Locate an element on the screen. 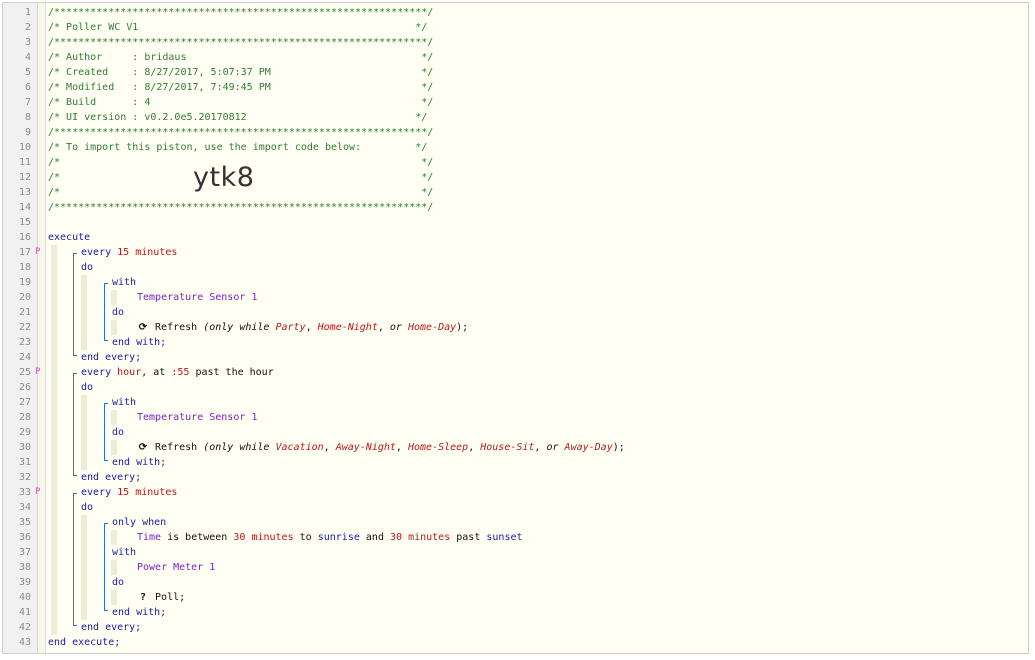 The height and width of the screenshot is (660, 1035). poll-command: ? Poll; is located at coordinates (161, 597).